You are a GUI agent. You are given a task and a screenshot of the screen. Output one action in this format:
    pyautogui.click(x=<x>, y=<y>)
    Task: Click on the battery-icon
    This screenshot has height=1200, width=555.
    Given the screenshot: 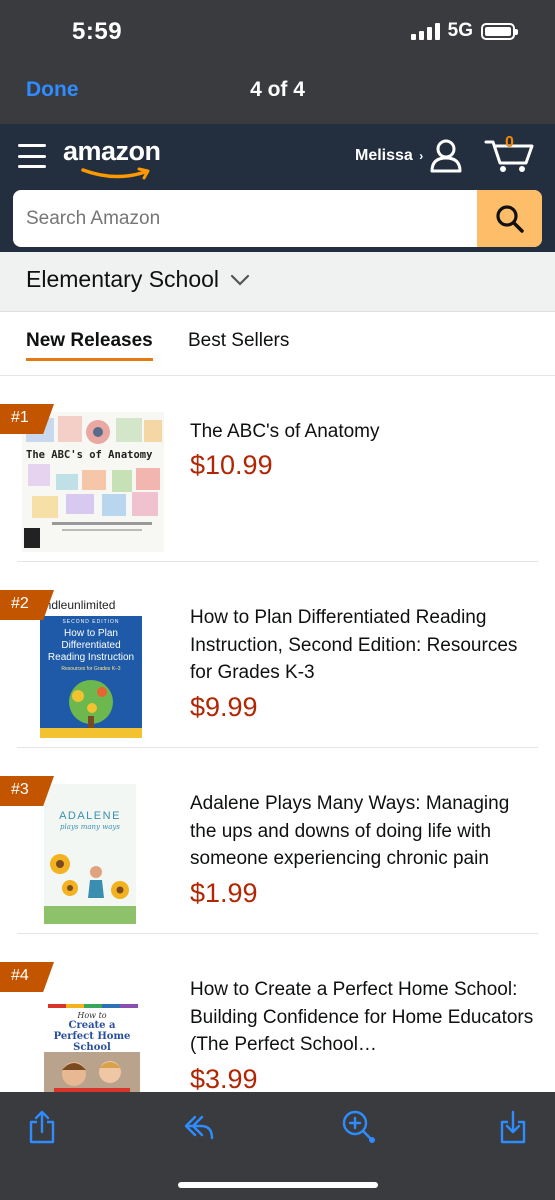 What is the action you would take?
    pyautogui.click(x=499, y=31)
    